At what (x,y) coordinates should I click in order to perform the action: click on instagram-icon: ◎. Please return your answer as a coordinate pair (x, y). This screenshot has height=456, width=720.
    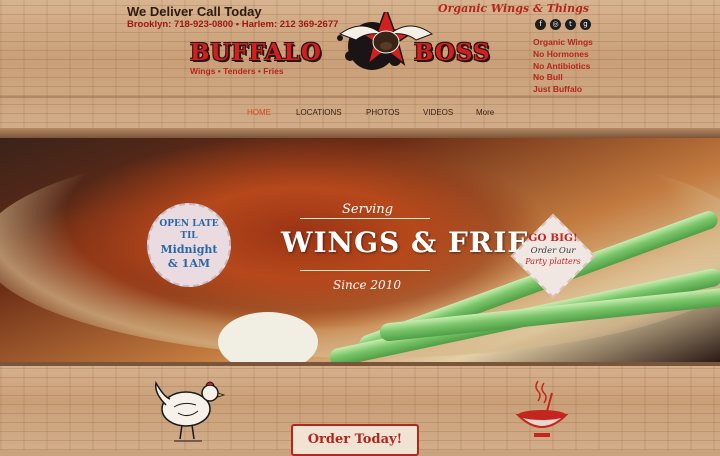
    Looking at the image, I should click on (555, 24).